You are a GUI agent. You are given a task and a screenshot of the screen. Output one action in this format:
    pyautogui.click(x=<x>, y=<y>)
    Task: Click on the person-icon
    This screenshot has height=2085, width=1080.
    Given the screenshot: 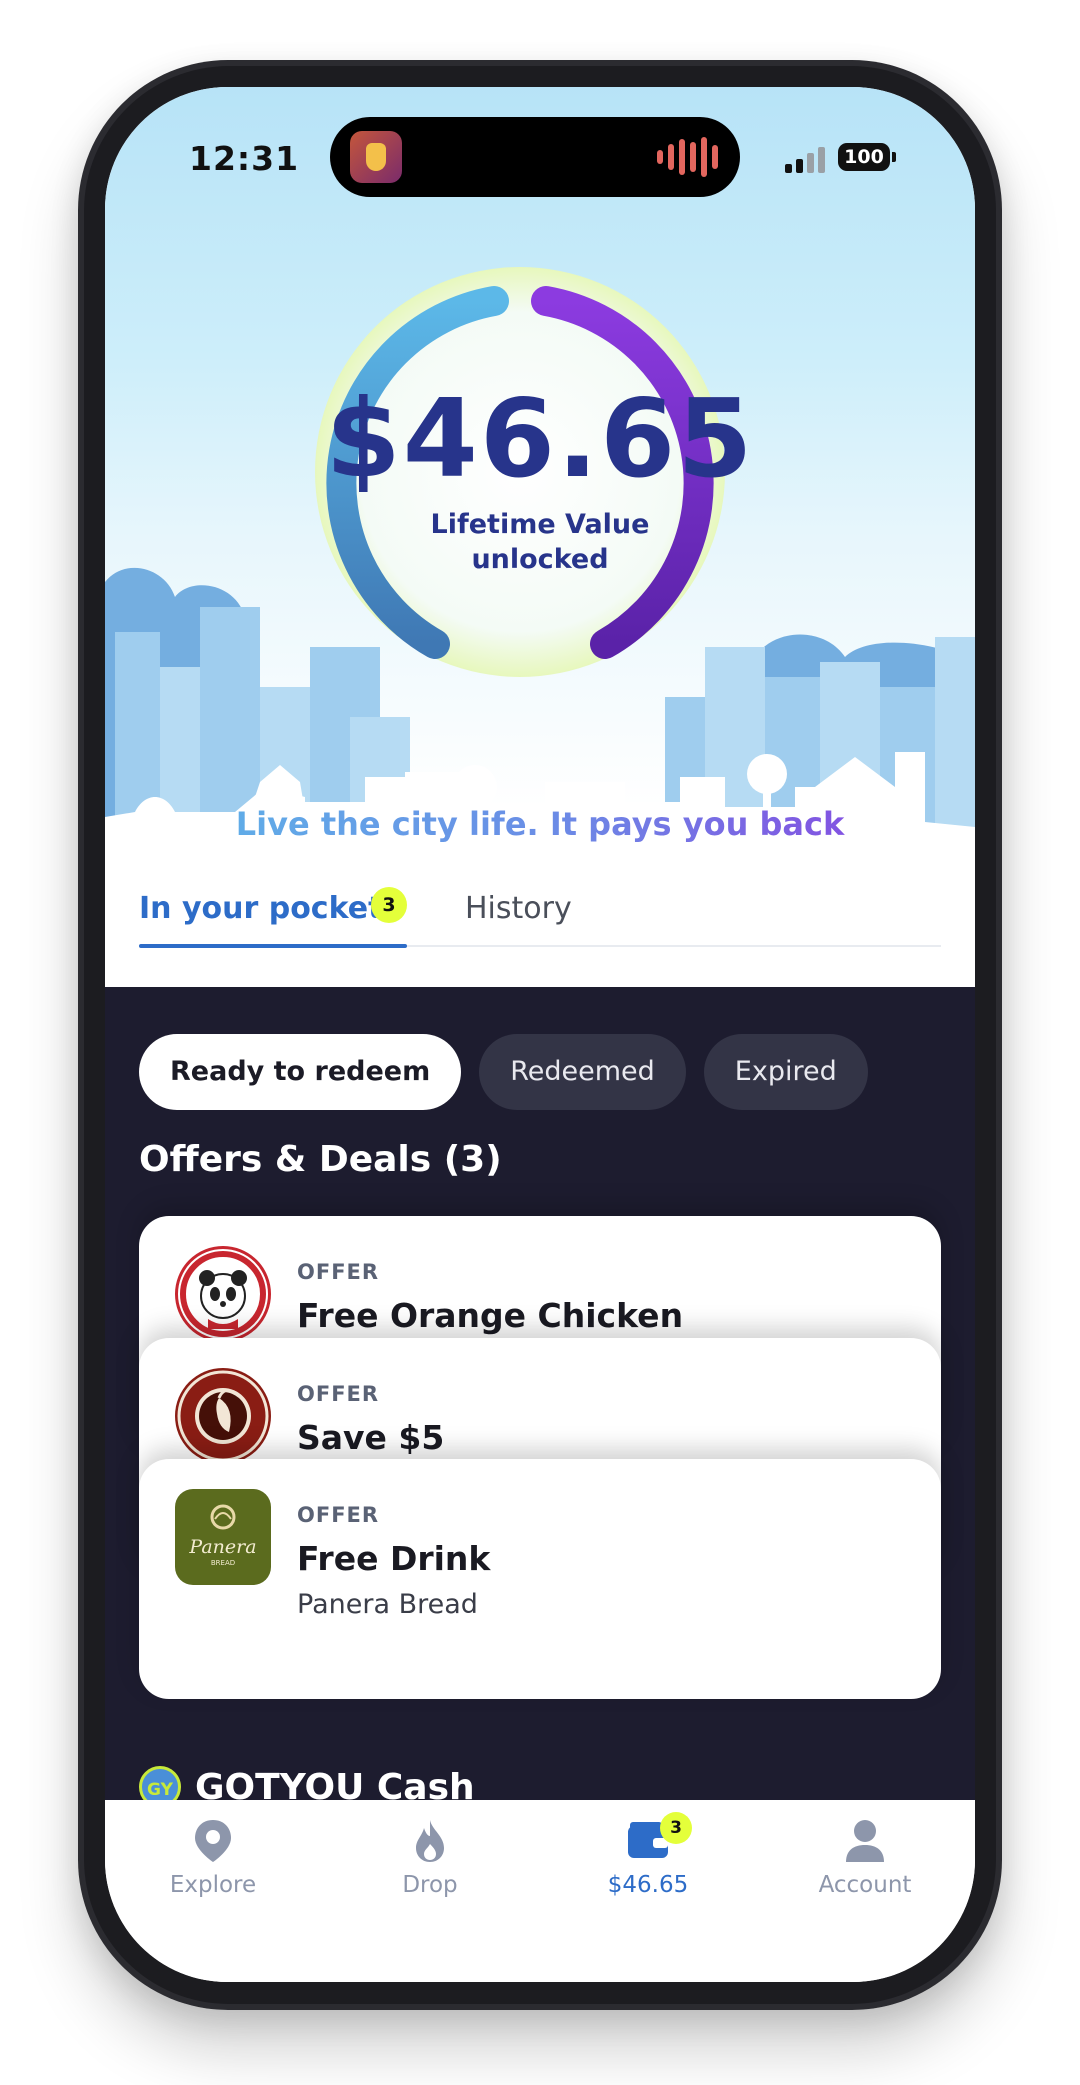 What is the action you would take?
    pyautogui.click(x=865, y=1841)
    